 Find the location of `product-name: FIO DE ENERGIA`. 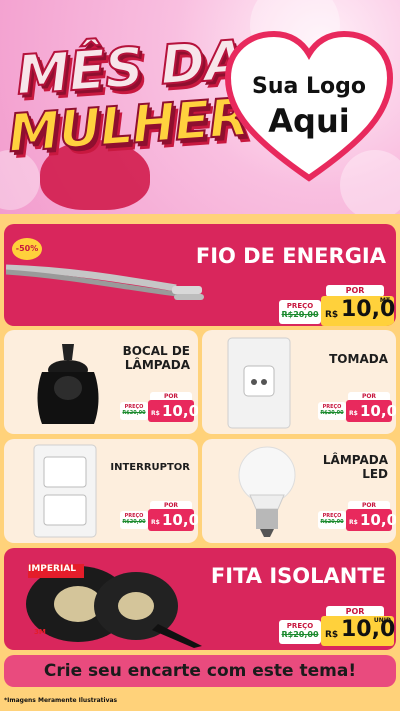

product-name: FIO DE ENERGIA is located at coordinates (290, 256).